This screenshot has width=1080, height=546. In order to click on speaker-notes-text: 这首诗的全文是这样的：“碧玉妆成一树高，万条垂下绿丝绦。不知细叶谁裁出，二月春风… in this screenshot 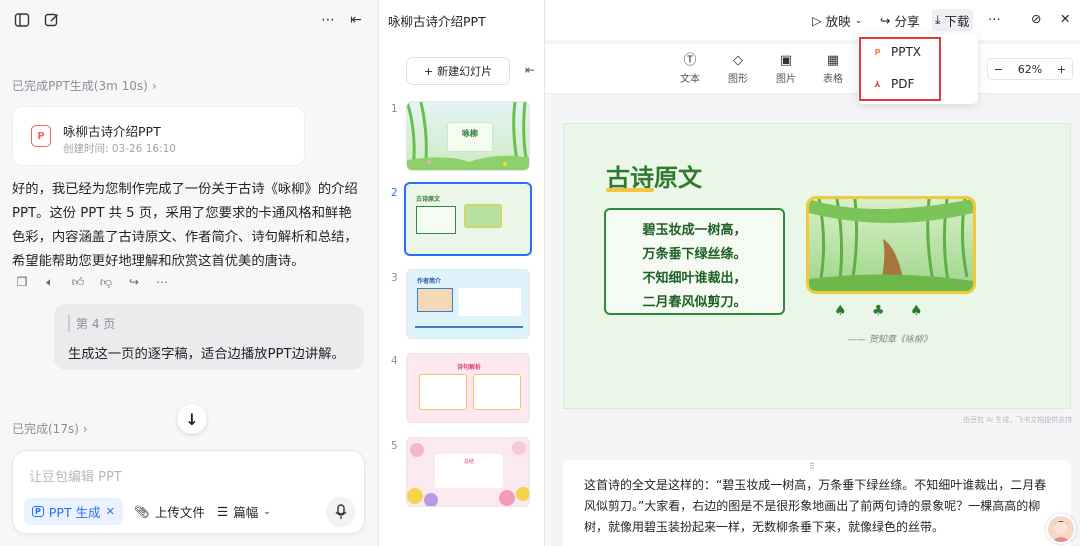, I will do `click(815, 506)`.